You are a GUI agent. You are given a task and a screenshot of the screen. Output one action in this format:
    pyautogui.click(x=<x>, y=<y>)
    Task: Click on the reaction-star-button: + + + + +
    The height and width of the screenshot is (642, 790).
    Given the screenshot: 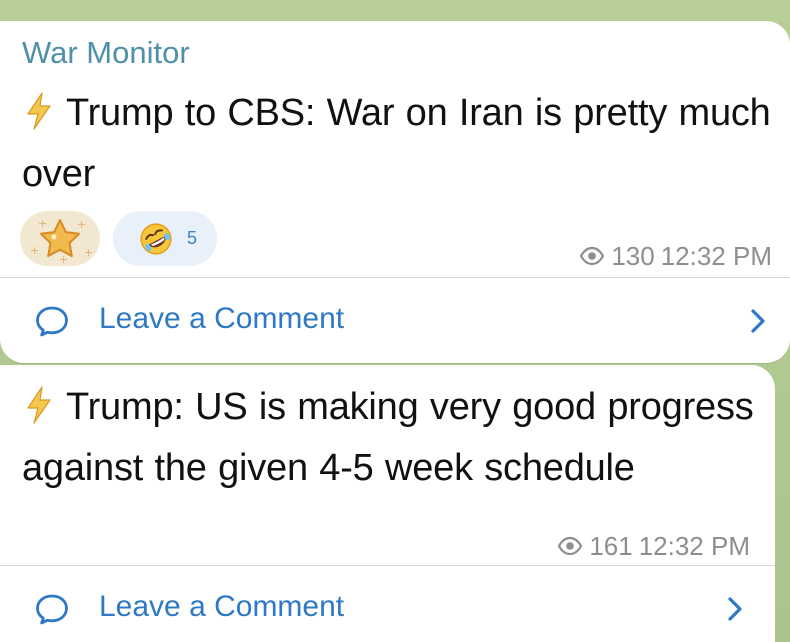 What is the action you would take?
    pyautogui.click(x=60, y=238)
    